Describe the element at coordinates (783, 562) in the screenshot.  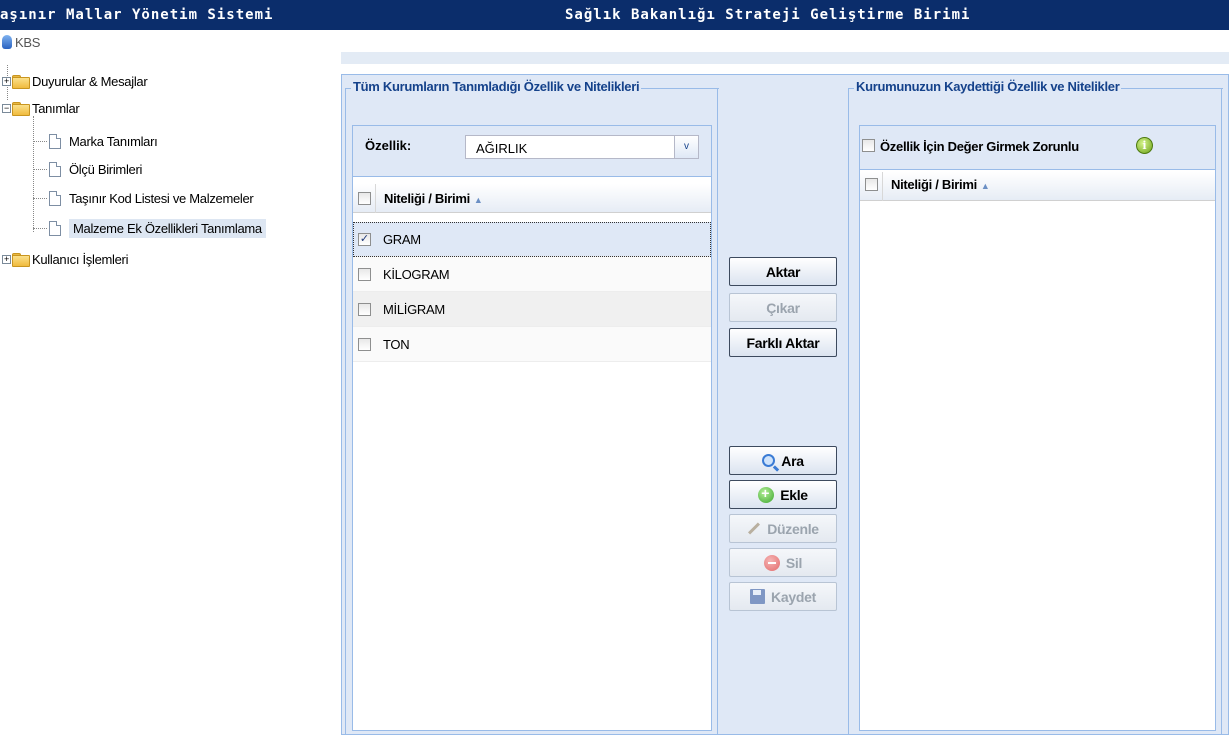
I see `sil-button: Sil` at that location.